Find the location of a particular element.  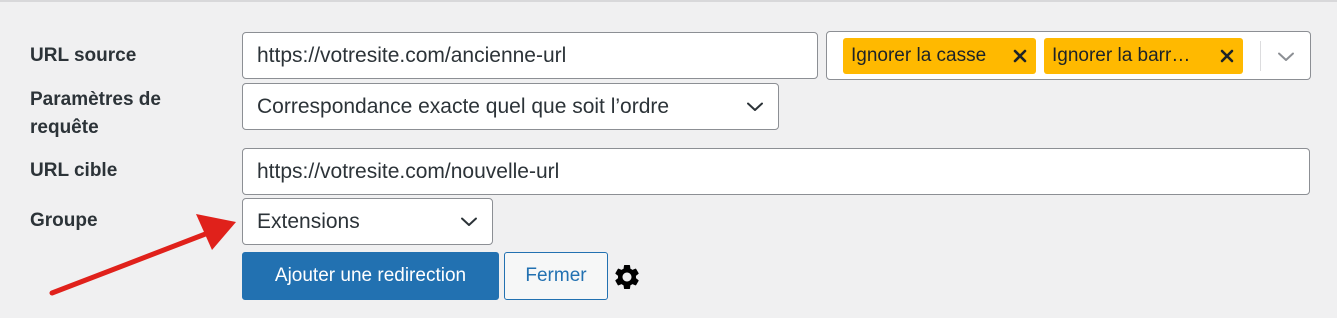

top-divider is located at coordinates (668, 1).